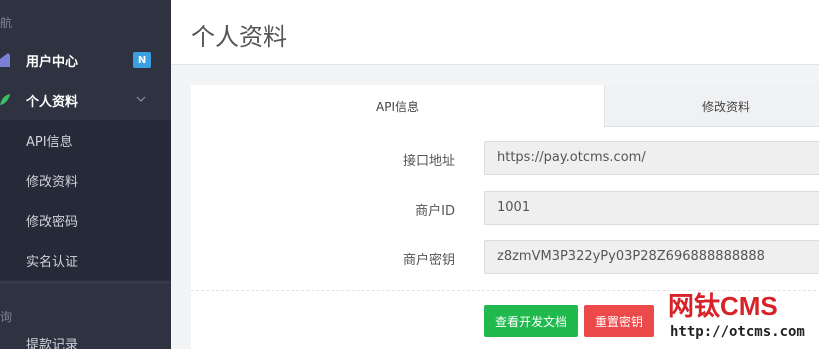 This screenshot has height=349, width=819. What do you see at coordinates (651, 208) in the screenshot?
I see `merchant-id-field: 1001` at bounding box center [651, 208].